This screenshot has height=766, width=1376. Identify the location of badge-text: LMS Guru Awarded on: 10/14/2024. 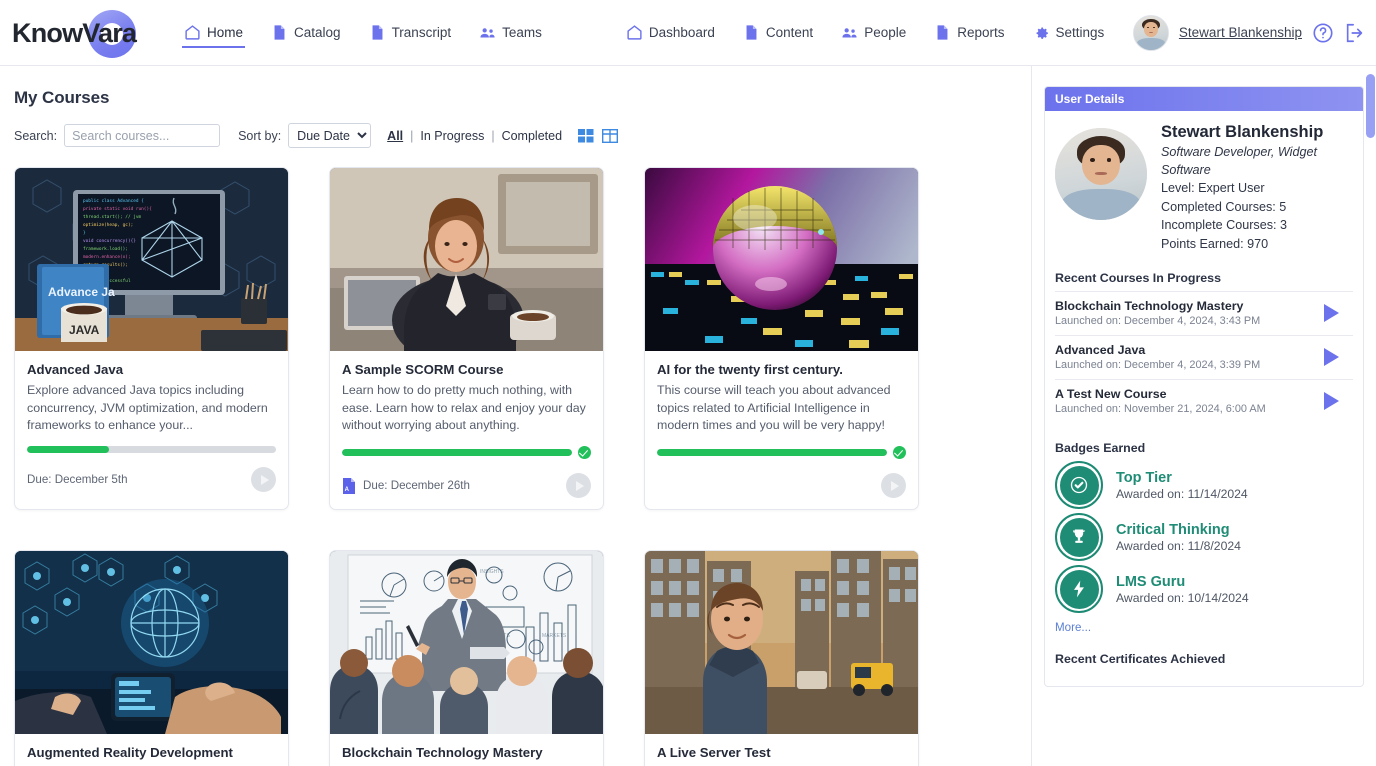
(1182, 589).